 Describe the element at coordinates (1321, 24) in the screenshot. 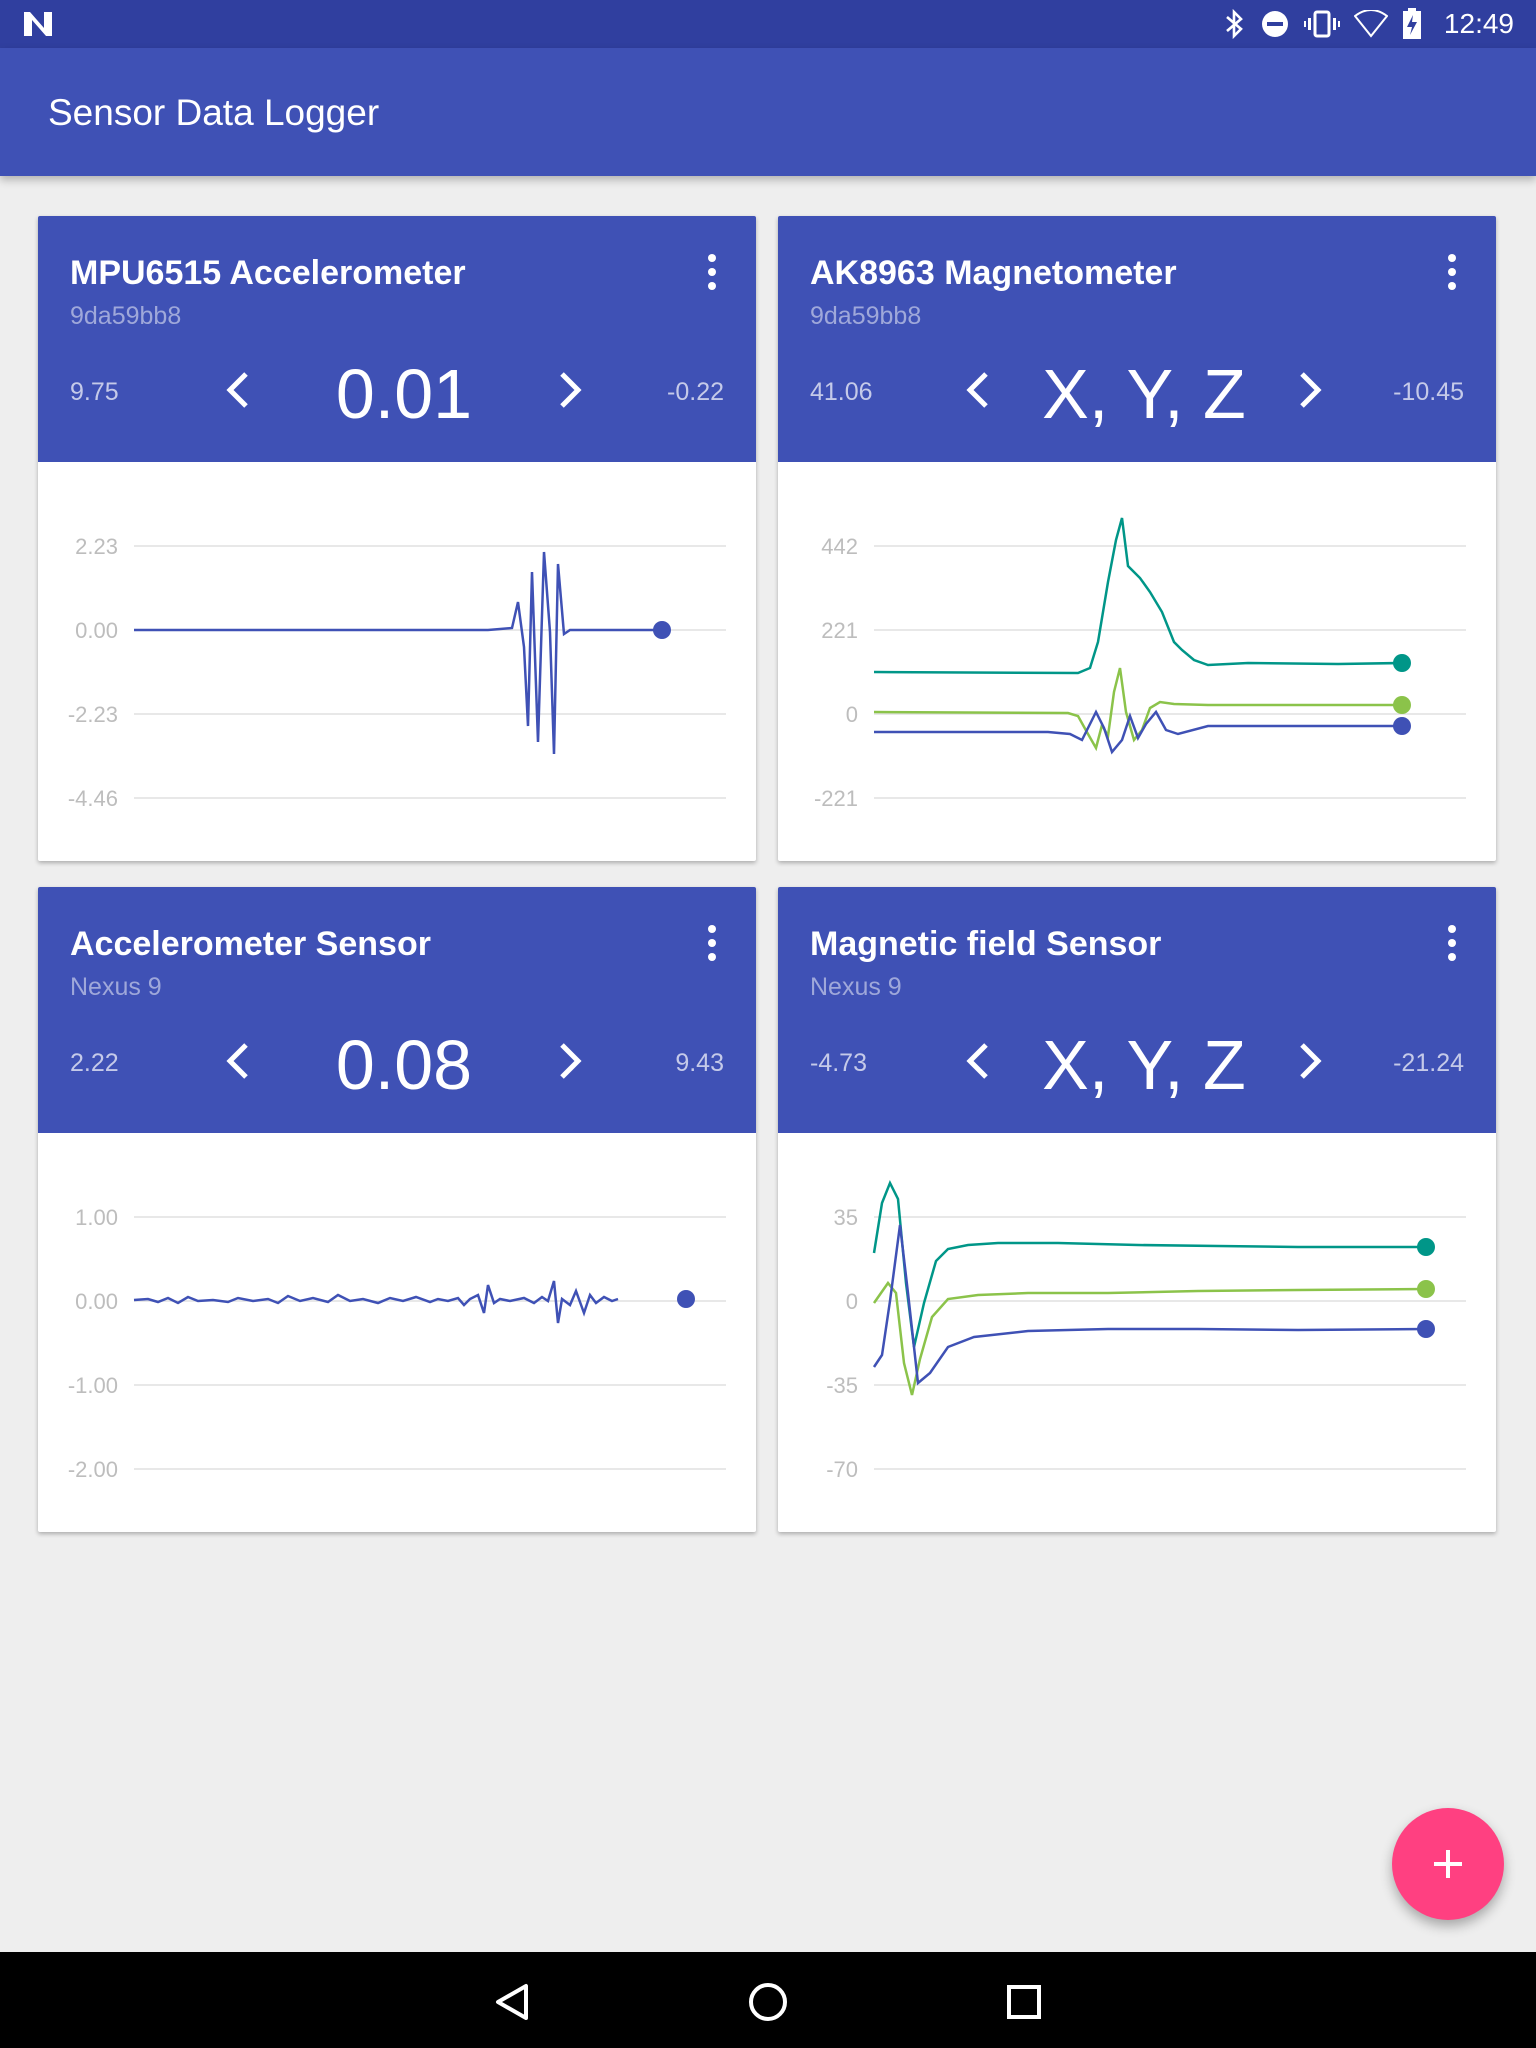

I see `vibrate-icon` at that location.